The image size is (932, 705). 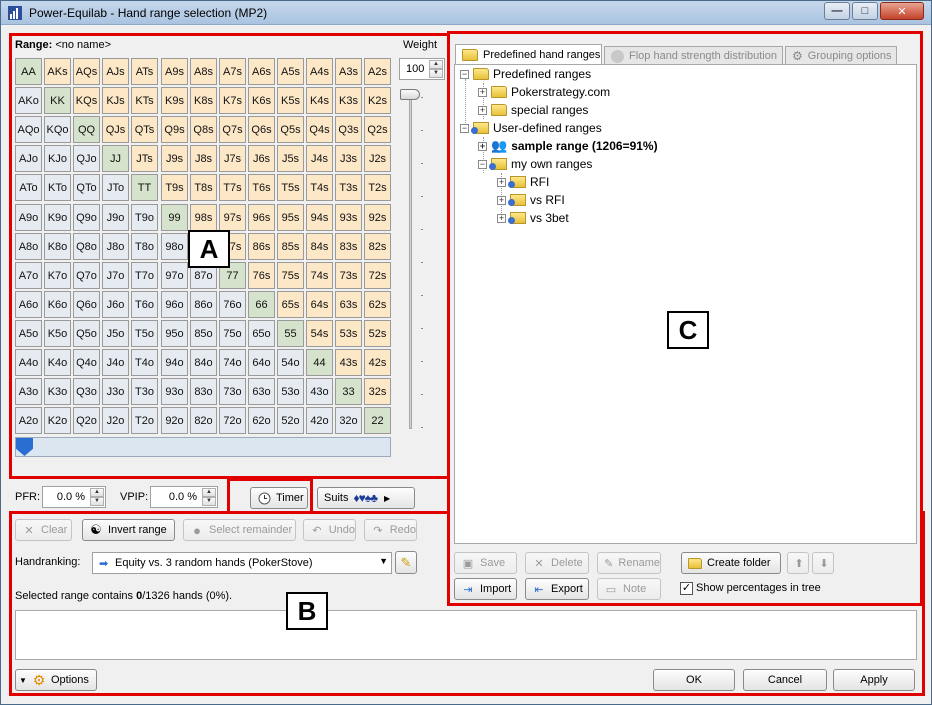 What do you see at coordinates (115, 304) in the screenshot?
I see `hand-cell: J6o` at bounding box center [115, 304].